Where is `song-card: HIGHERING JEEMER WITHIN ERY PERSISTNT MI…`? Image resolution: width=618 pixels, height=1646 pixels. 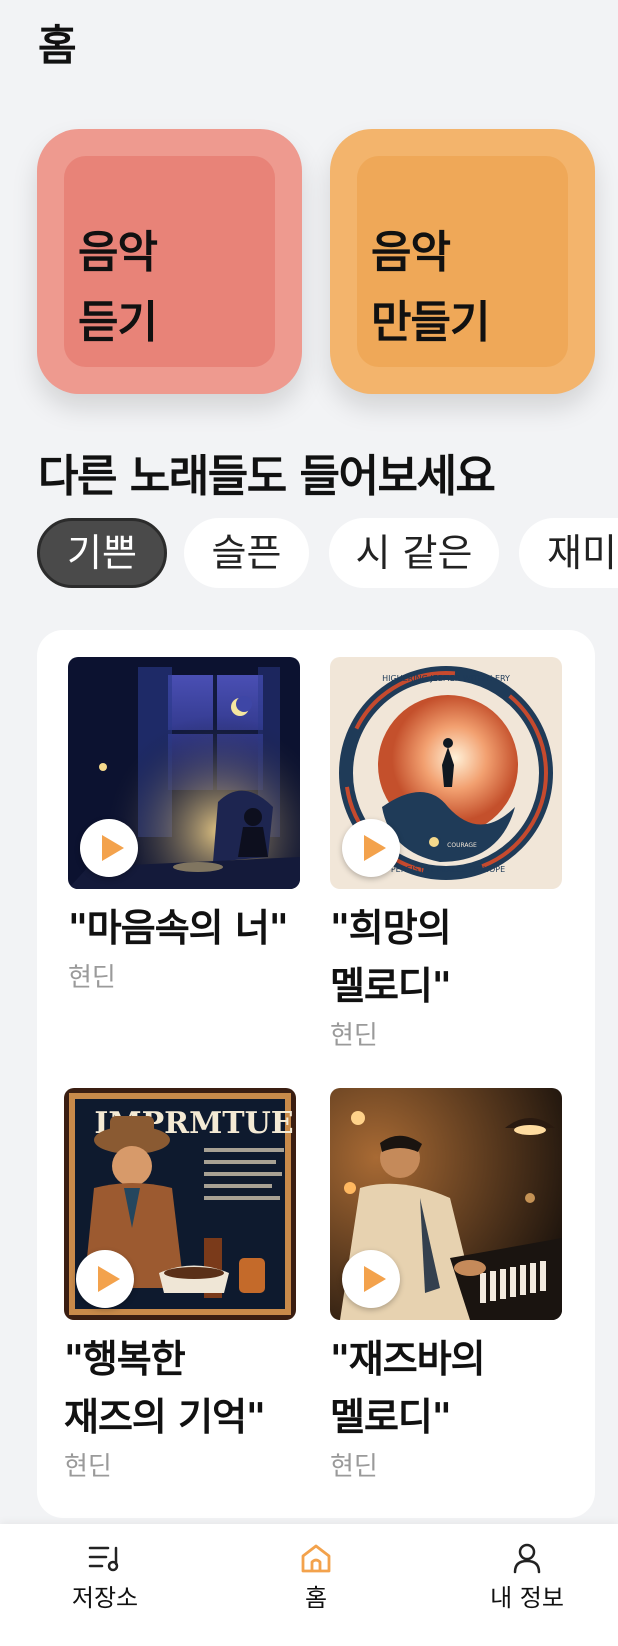 song-card: HIGHERING JEEMER WITHIN ERY PERSISTNT MI… is located at coordinates (446, 855).